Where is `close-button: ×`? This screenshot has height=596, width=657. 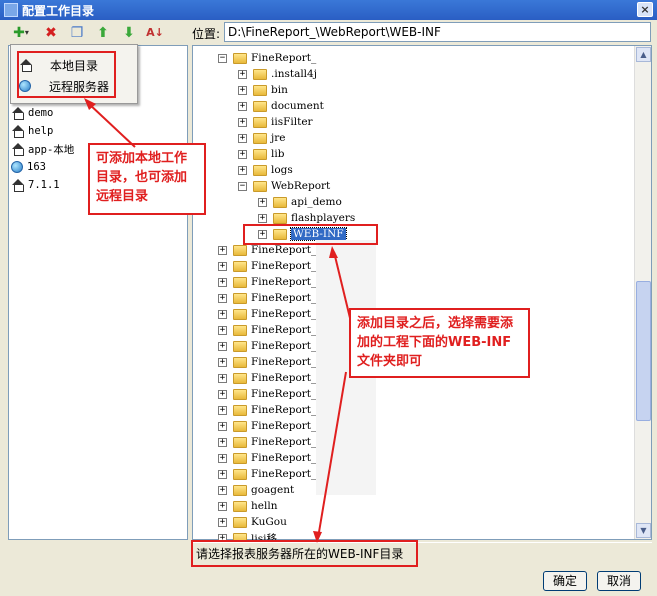 close-button: × is located at coordinates (645, 9).